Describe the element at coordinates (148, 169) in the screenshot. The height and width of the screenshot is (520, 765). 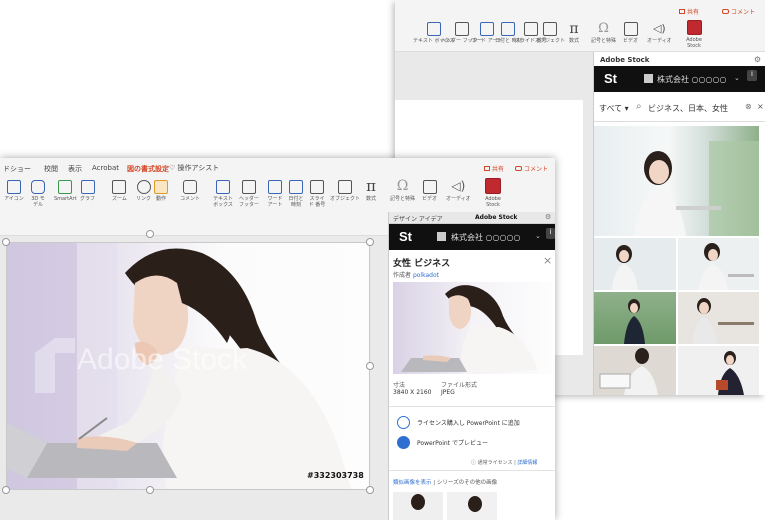
I see `tab-picture-format: 図の書式設定` at that location.